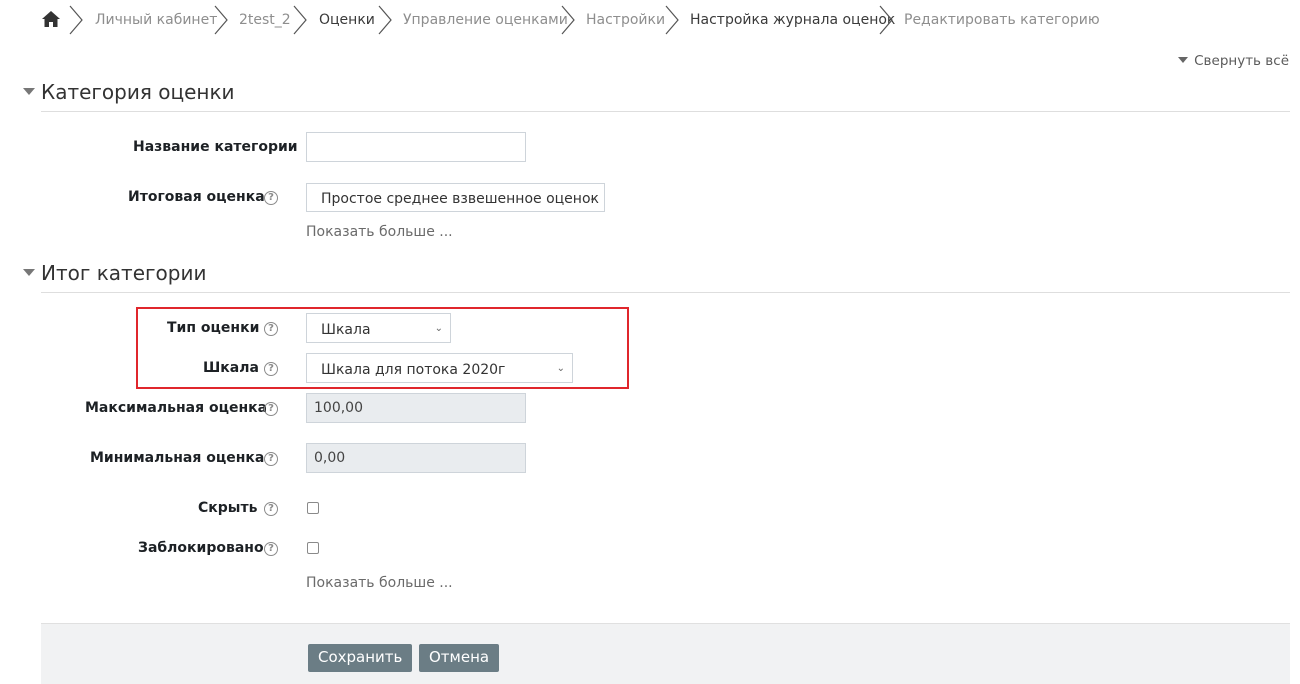  Describe the element at coordinates (138, 92) in the screenshot. I see `section-title-grade-category: Категория оценки` at that location.